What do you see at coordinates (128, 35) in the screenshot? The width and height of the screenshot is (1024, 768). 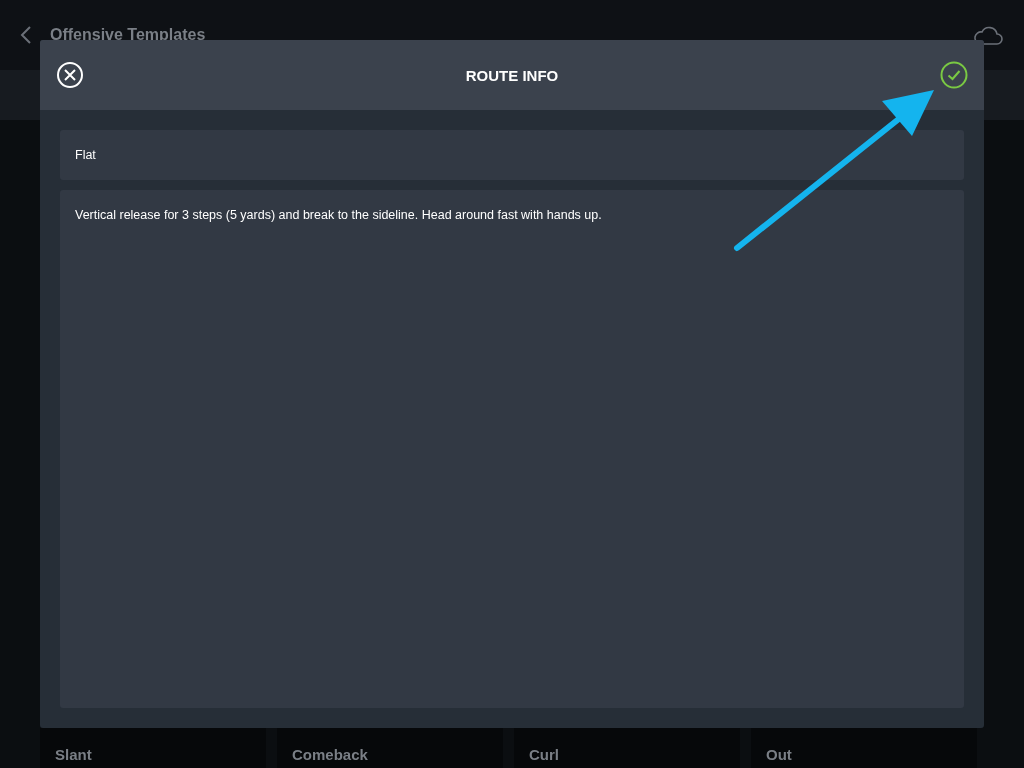 I see `page-title: Offensive Templates` at bounding box center [128, 35].